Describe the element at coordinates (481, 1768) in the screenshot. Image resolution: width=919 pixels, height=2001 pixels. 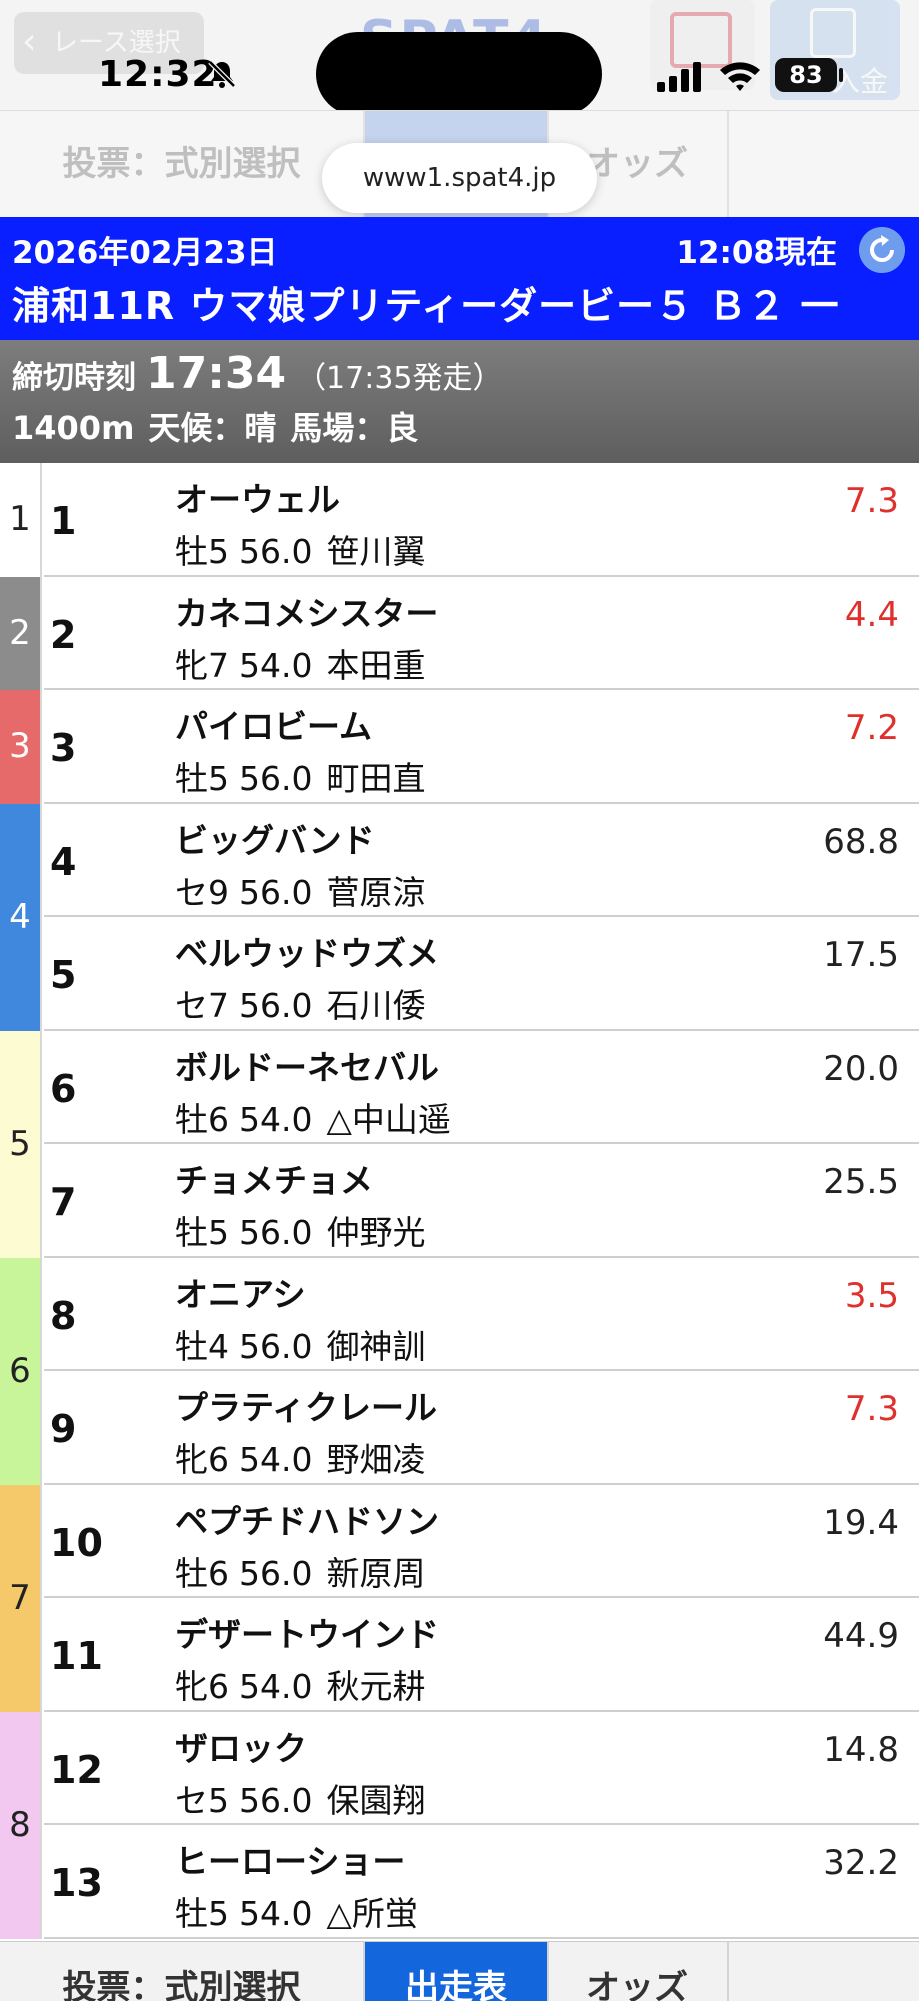
I see `entry-row: 12 ザロック セ5 56.0 保園翔 14.8` at that location.